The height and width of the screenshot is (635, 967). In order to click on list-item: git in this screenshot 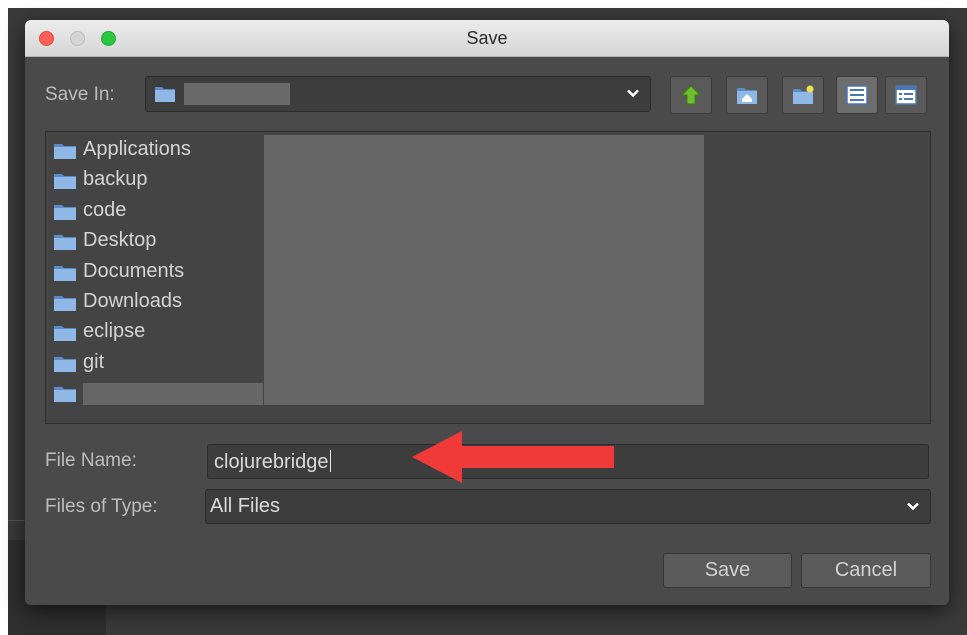, I will do `click(156, 363)`.